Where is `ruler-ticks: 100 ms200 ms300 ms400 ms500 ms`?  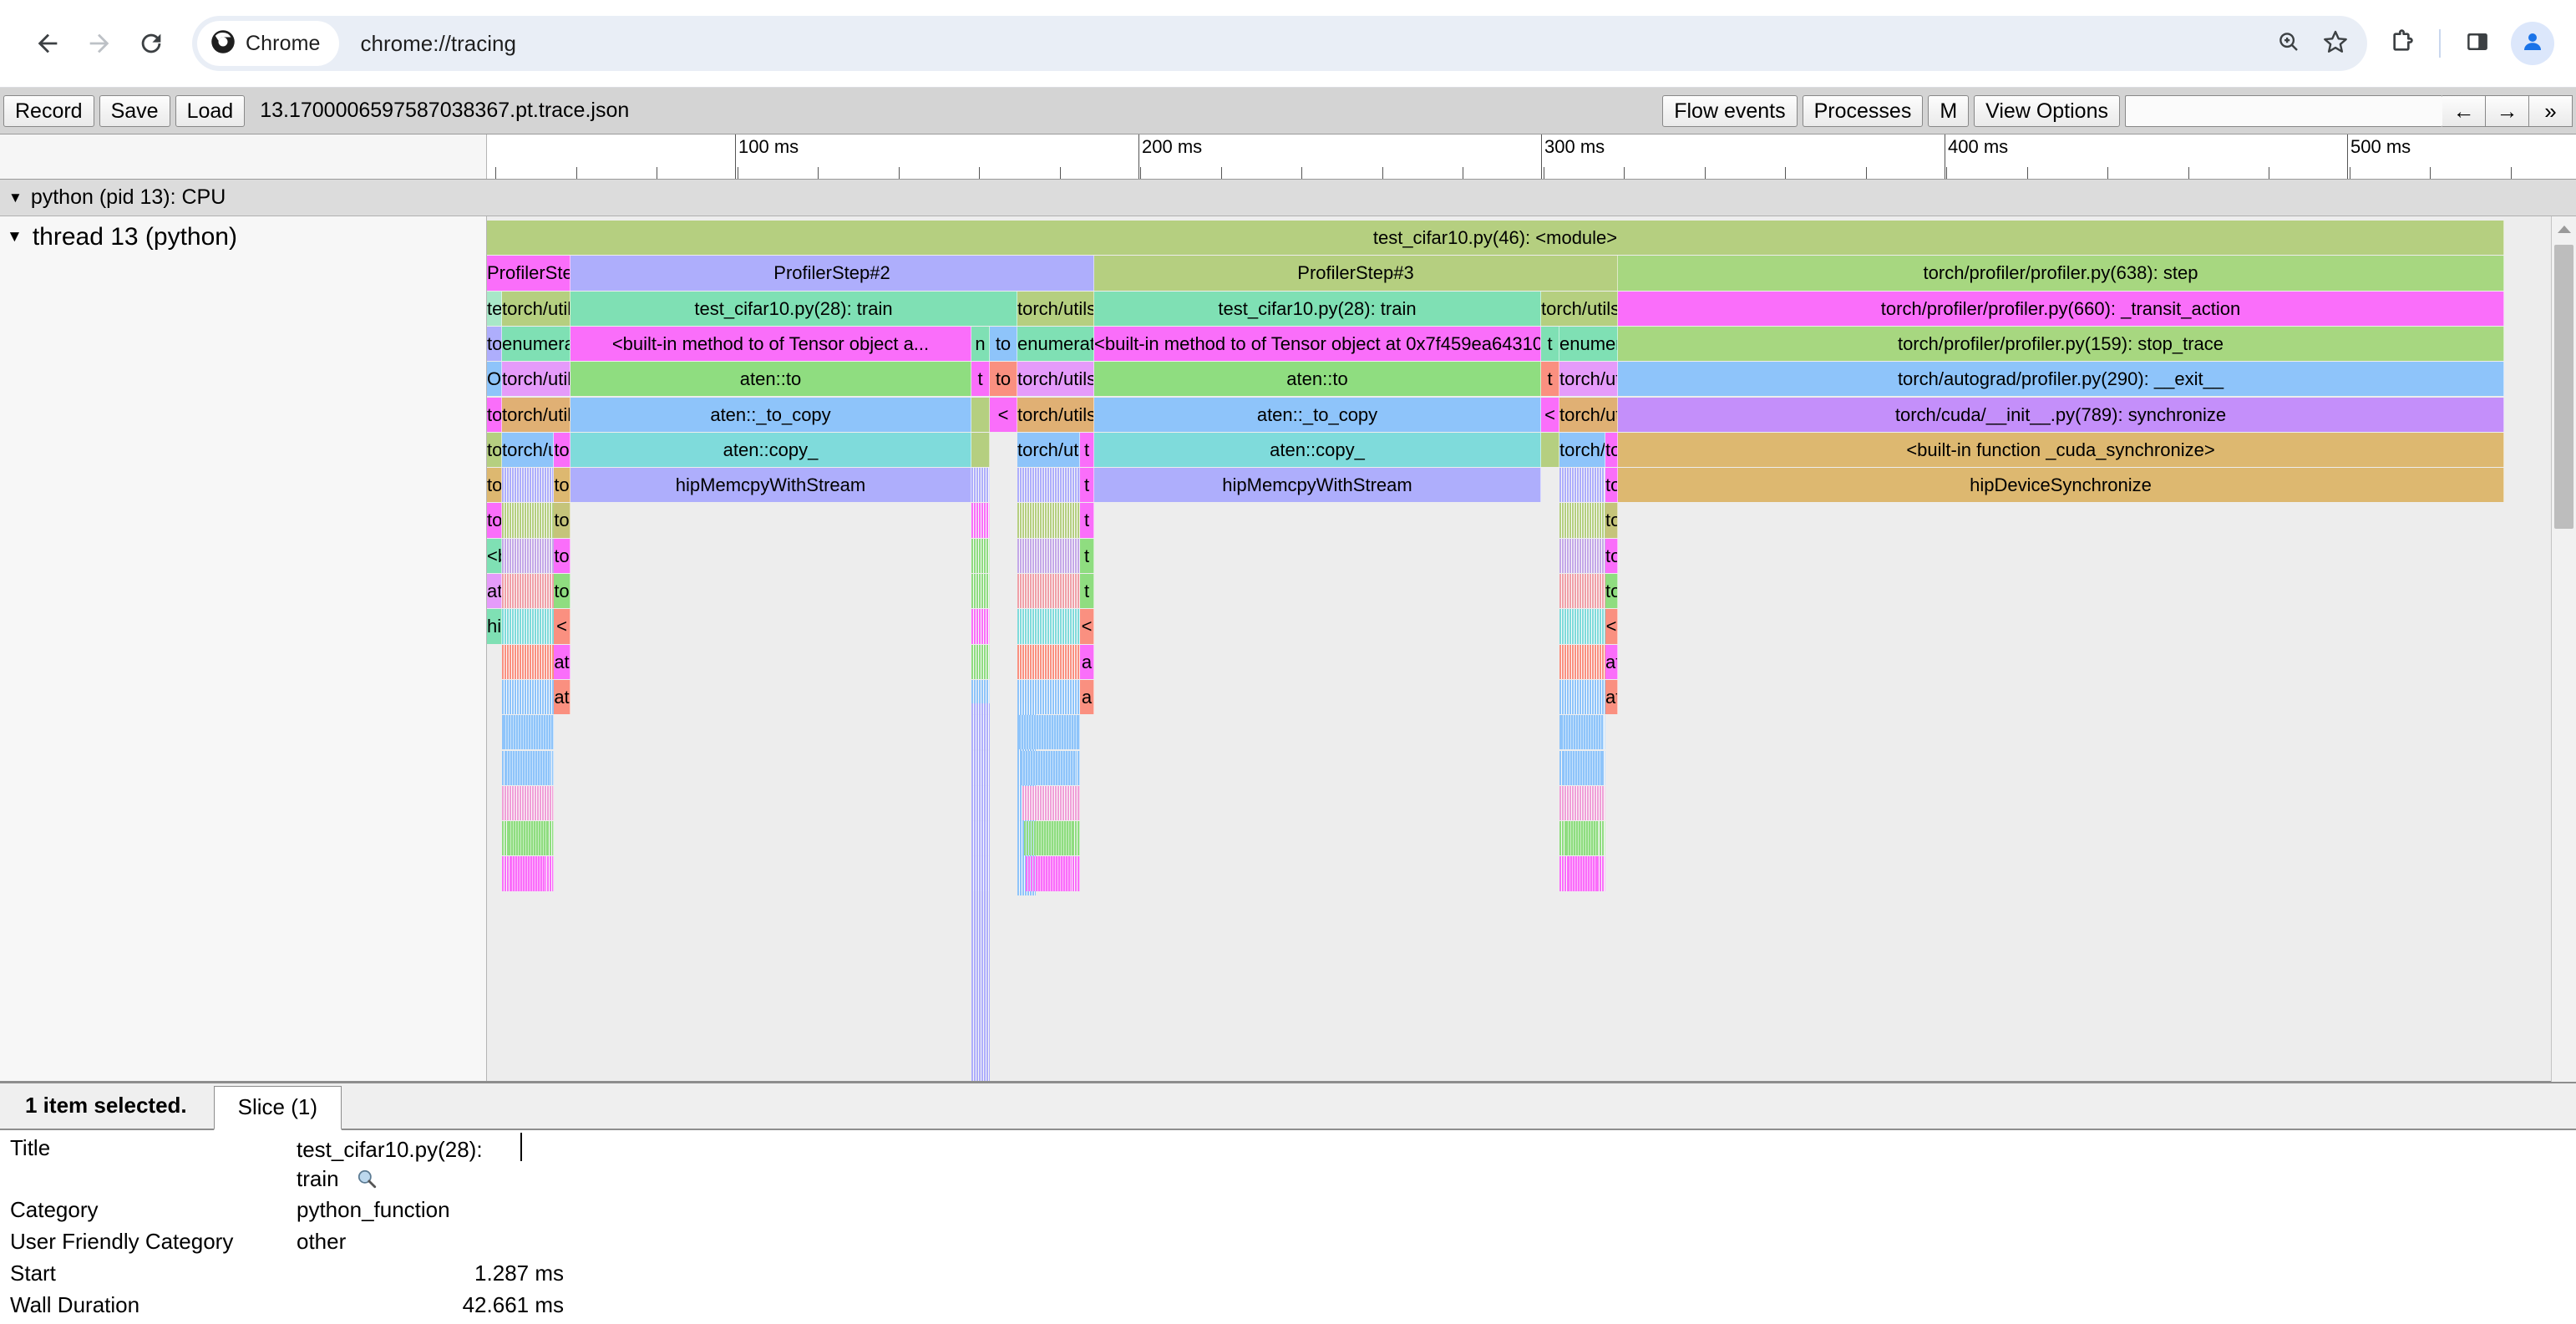
ruler-ticks: 100 ms200 ms300 ms400 ms500 ms is located at coordinates (1531, 156).